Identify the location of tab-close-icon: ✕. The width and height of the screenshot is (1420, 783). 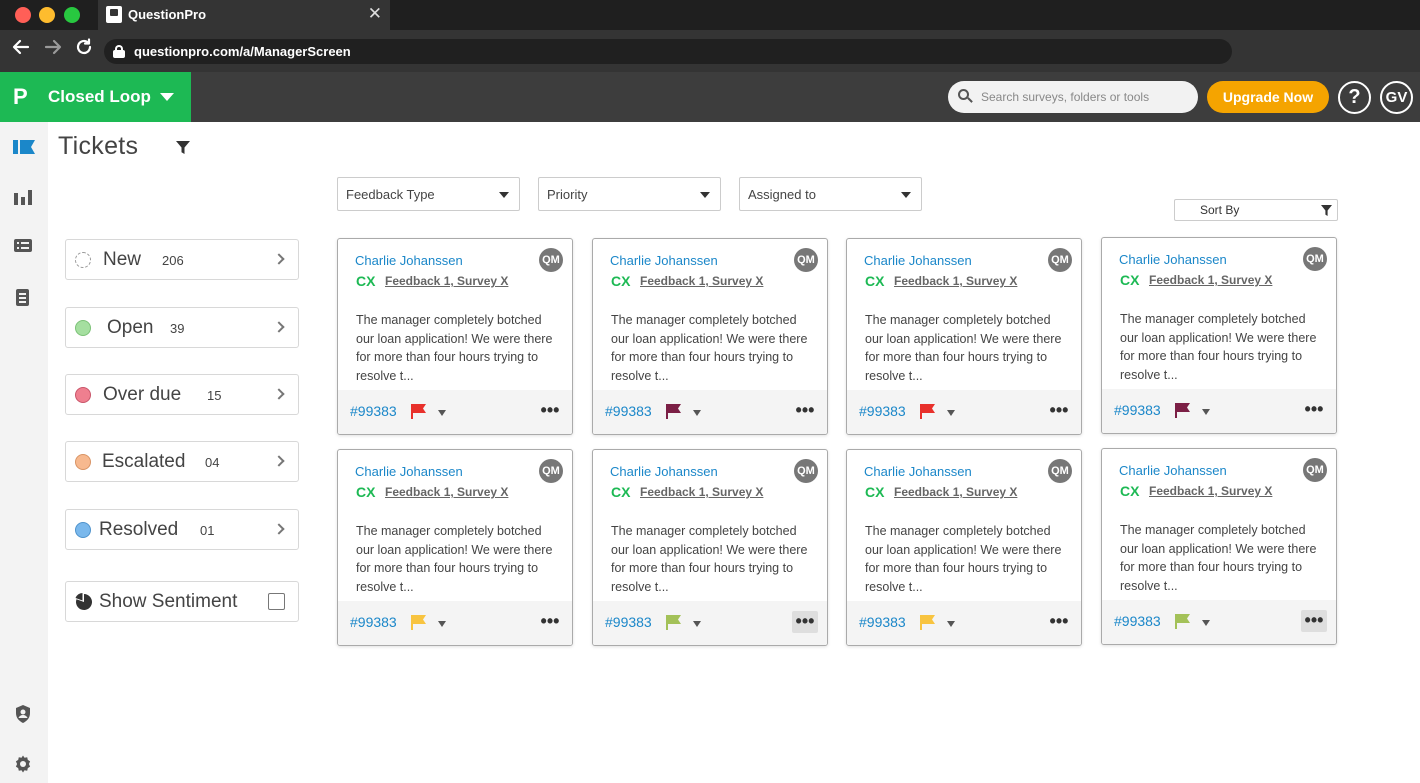
(375, 14).